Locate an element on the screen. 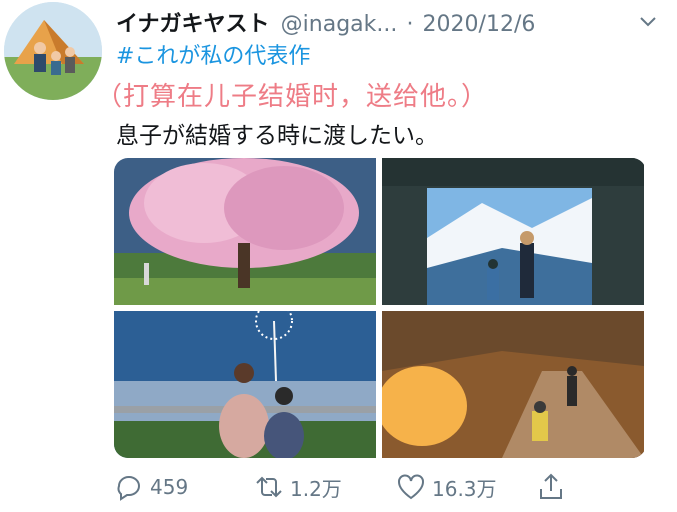 Image resolution: width=677 pixels, height=512 pixels. photo-mountain-bridge is located at coordinates (513, 231).